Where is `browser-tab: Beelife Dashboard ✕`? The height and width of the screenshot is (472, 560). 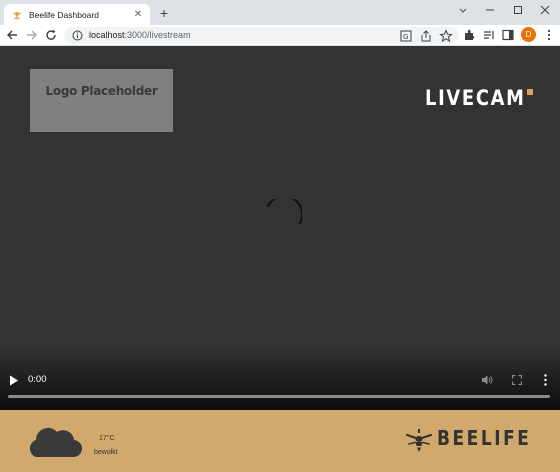
browser-tab: Beelife Dashboard ✕ is located at coordinates (77, 14).